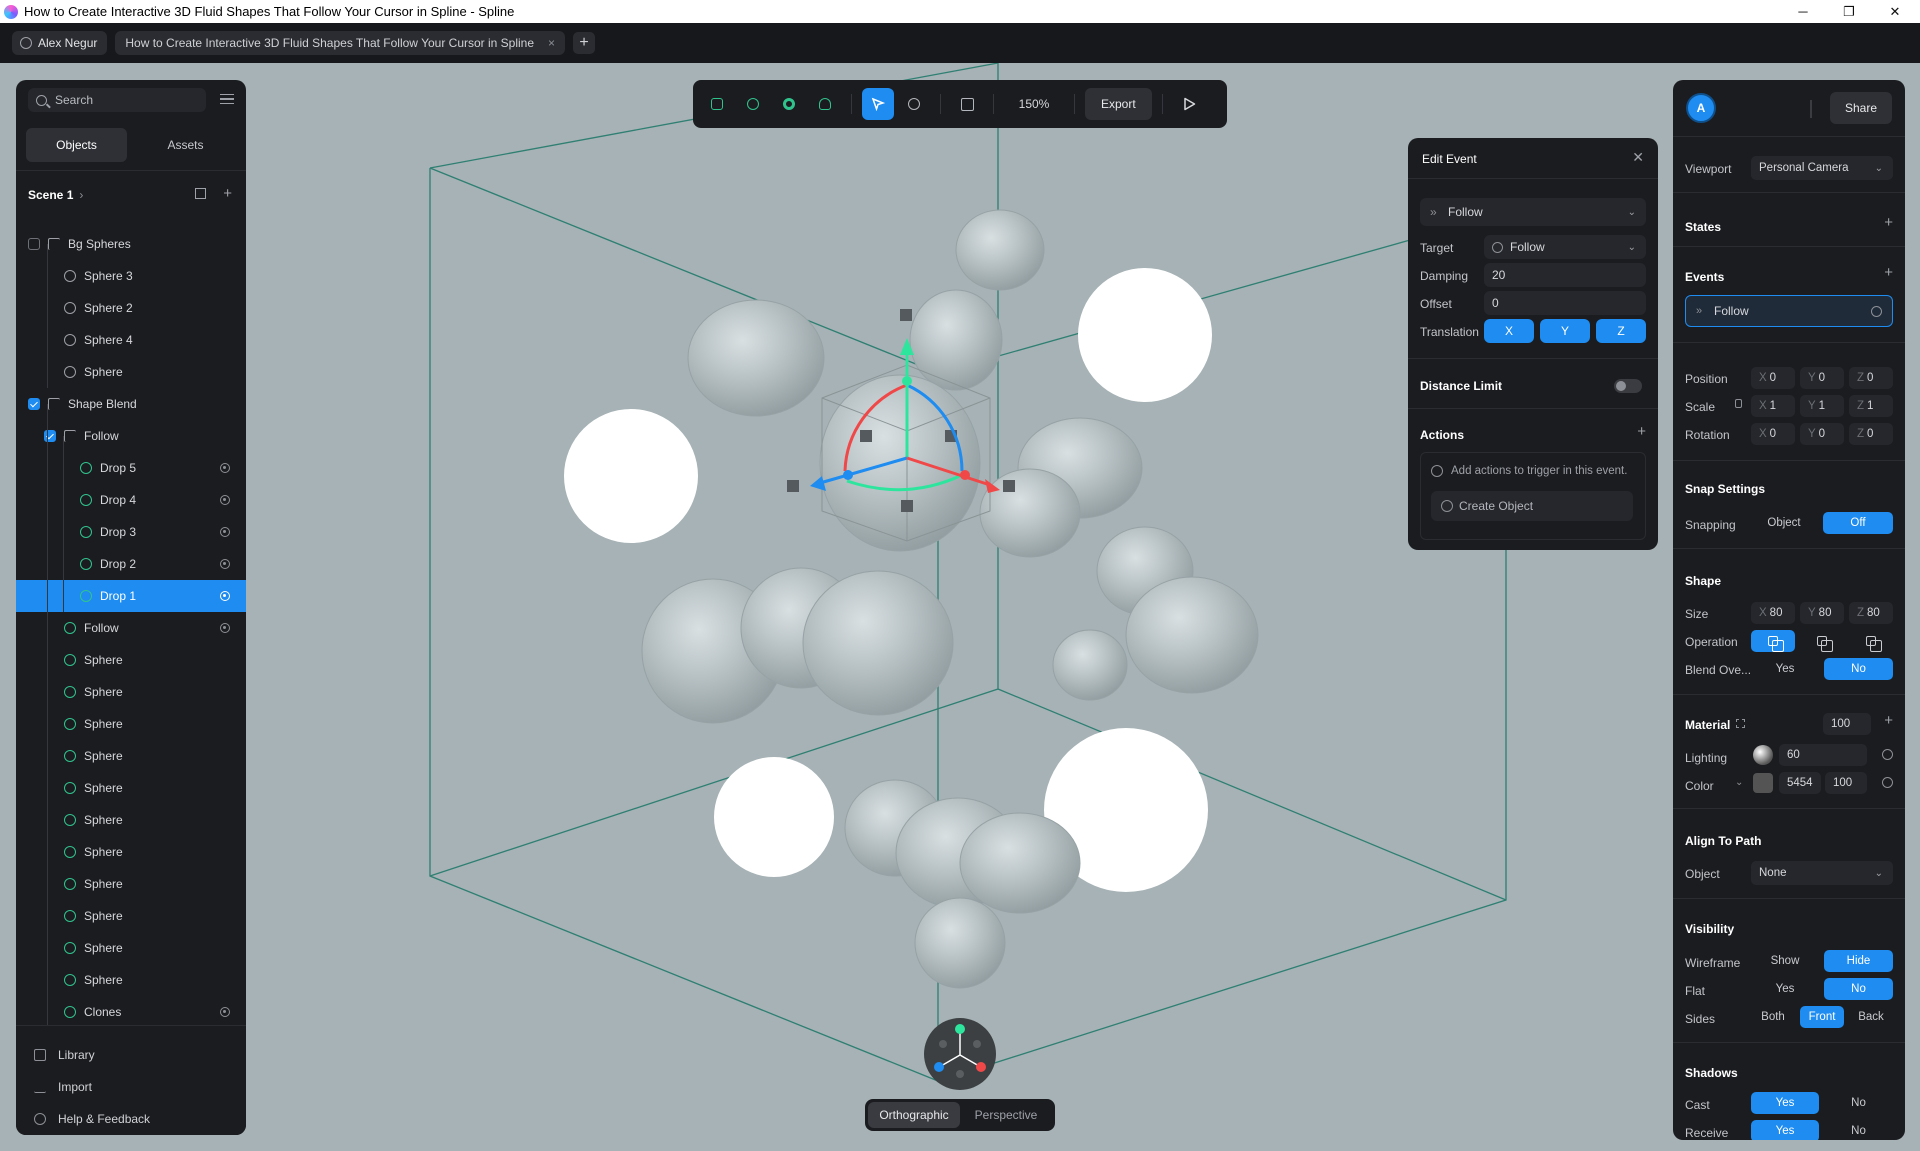 This screenshot has width=1920, height=1151. What do you see at coordinates (1846, 783) in the screenshot?
I see `color-opacity-input: 100` at bounding box center [1846, 783].